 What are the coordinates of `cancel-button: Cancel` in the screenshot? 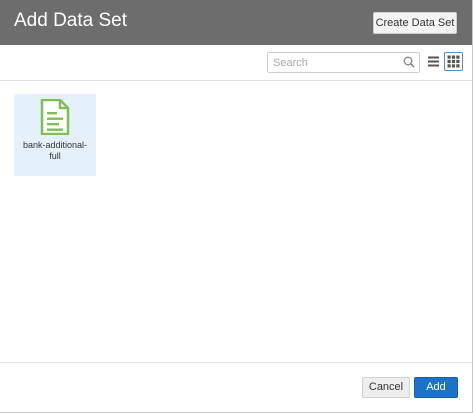 It's located at (386, 387).